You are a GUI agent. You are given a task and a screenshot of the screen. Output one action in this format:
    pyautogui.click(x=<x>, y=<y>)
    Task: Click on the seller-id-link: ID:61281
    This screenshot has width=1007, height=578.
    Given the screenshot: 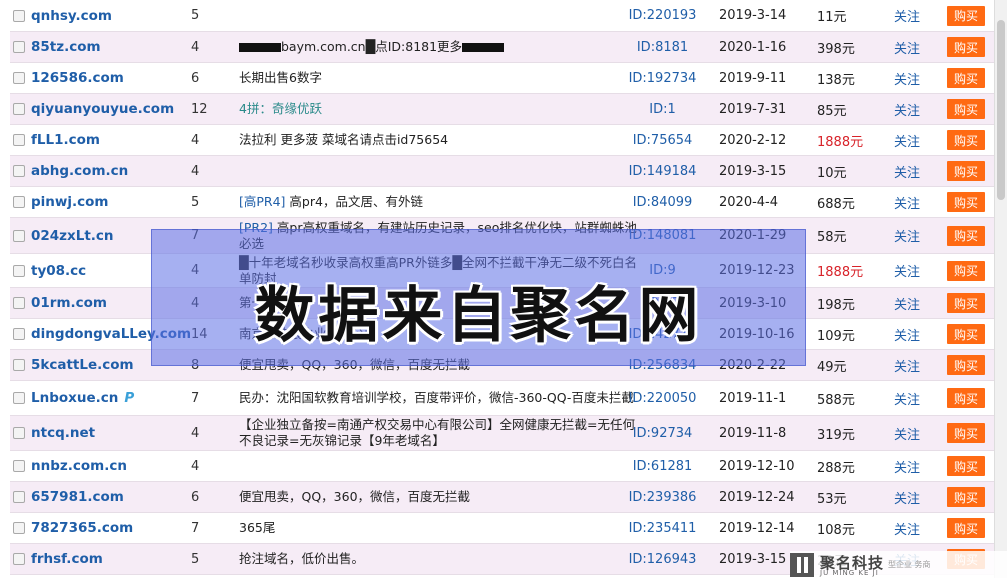 What is the action you would take?
    pyautogui.click(x=662, y=466)
    